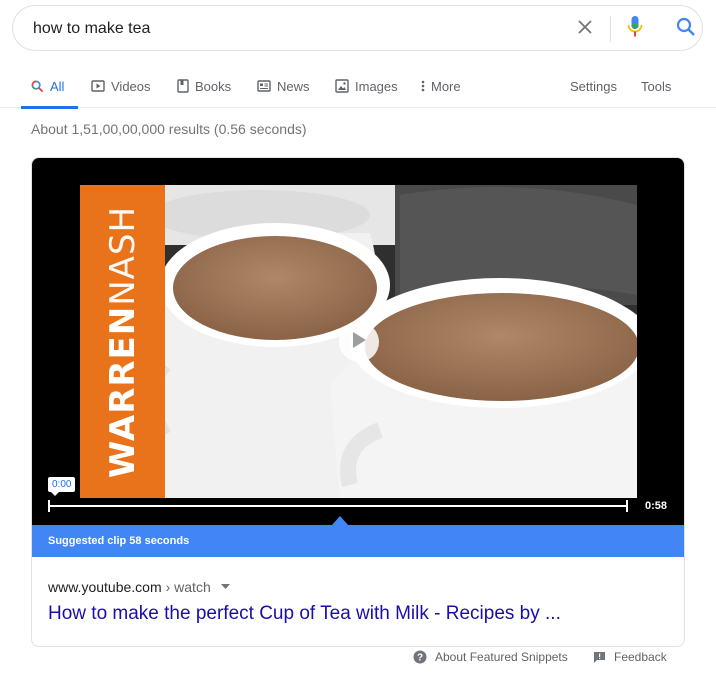 This screenshot has height=677, width=716. What do you see at coordinates (656, 506) in the screenshot?
I see `video-duration: 0:58` at bounding box center [656, 506].